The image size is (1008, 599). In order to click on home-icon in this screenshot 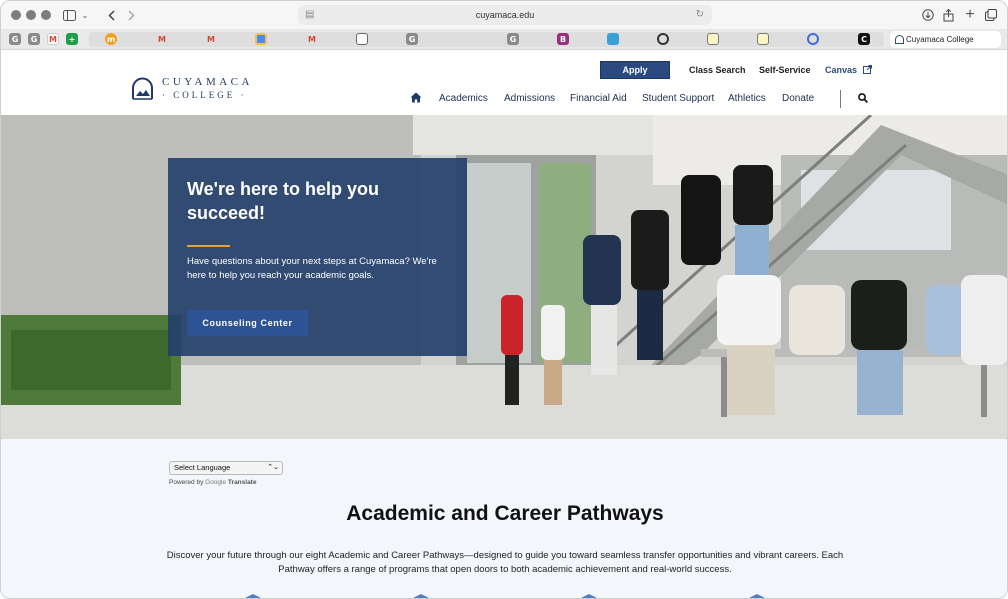, I will do `click(416, 97)`.